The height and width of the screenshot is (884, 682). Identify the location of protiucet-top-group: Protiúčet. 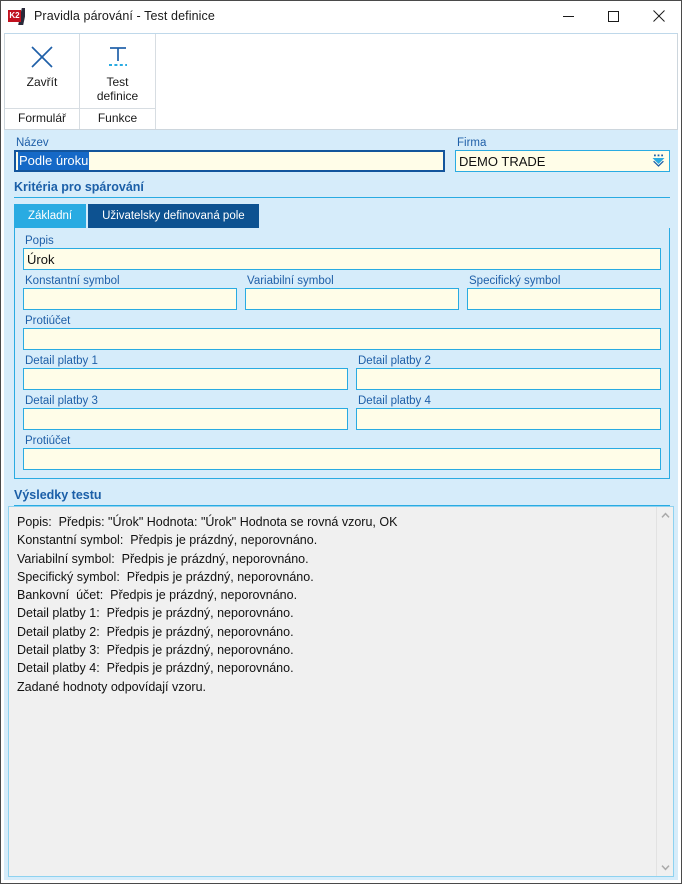
(342, 332).